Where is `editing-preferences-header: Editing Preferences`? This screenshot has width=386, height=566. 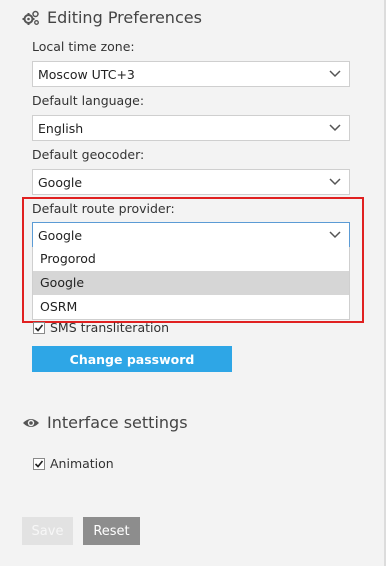 editing-preferences-header: Editing Preferences is located at coordinates (112, 17).